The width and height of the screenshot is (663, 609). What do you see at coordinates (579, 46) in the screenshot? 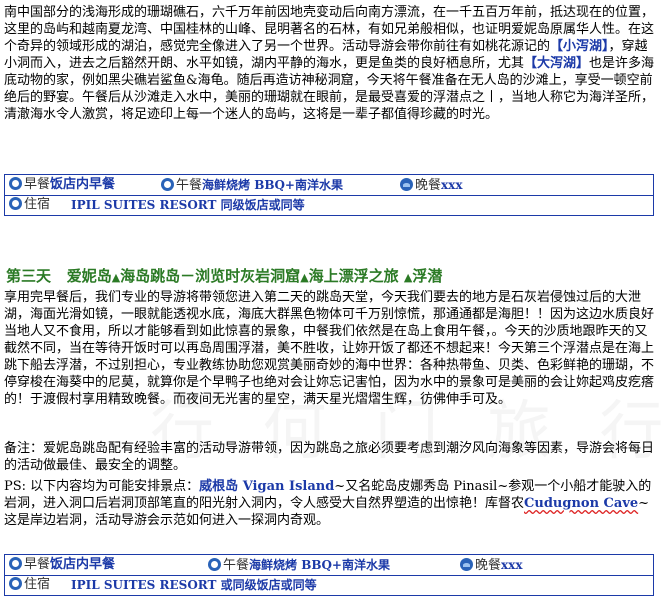
I see `small-lagoon-link: 【小泻湖】` at bounding box center [579, 46].